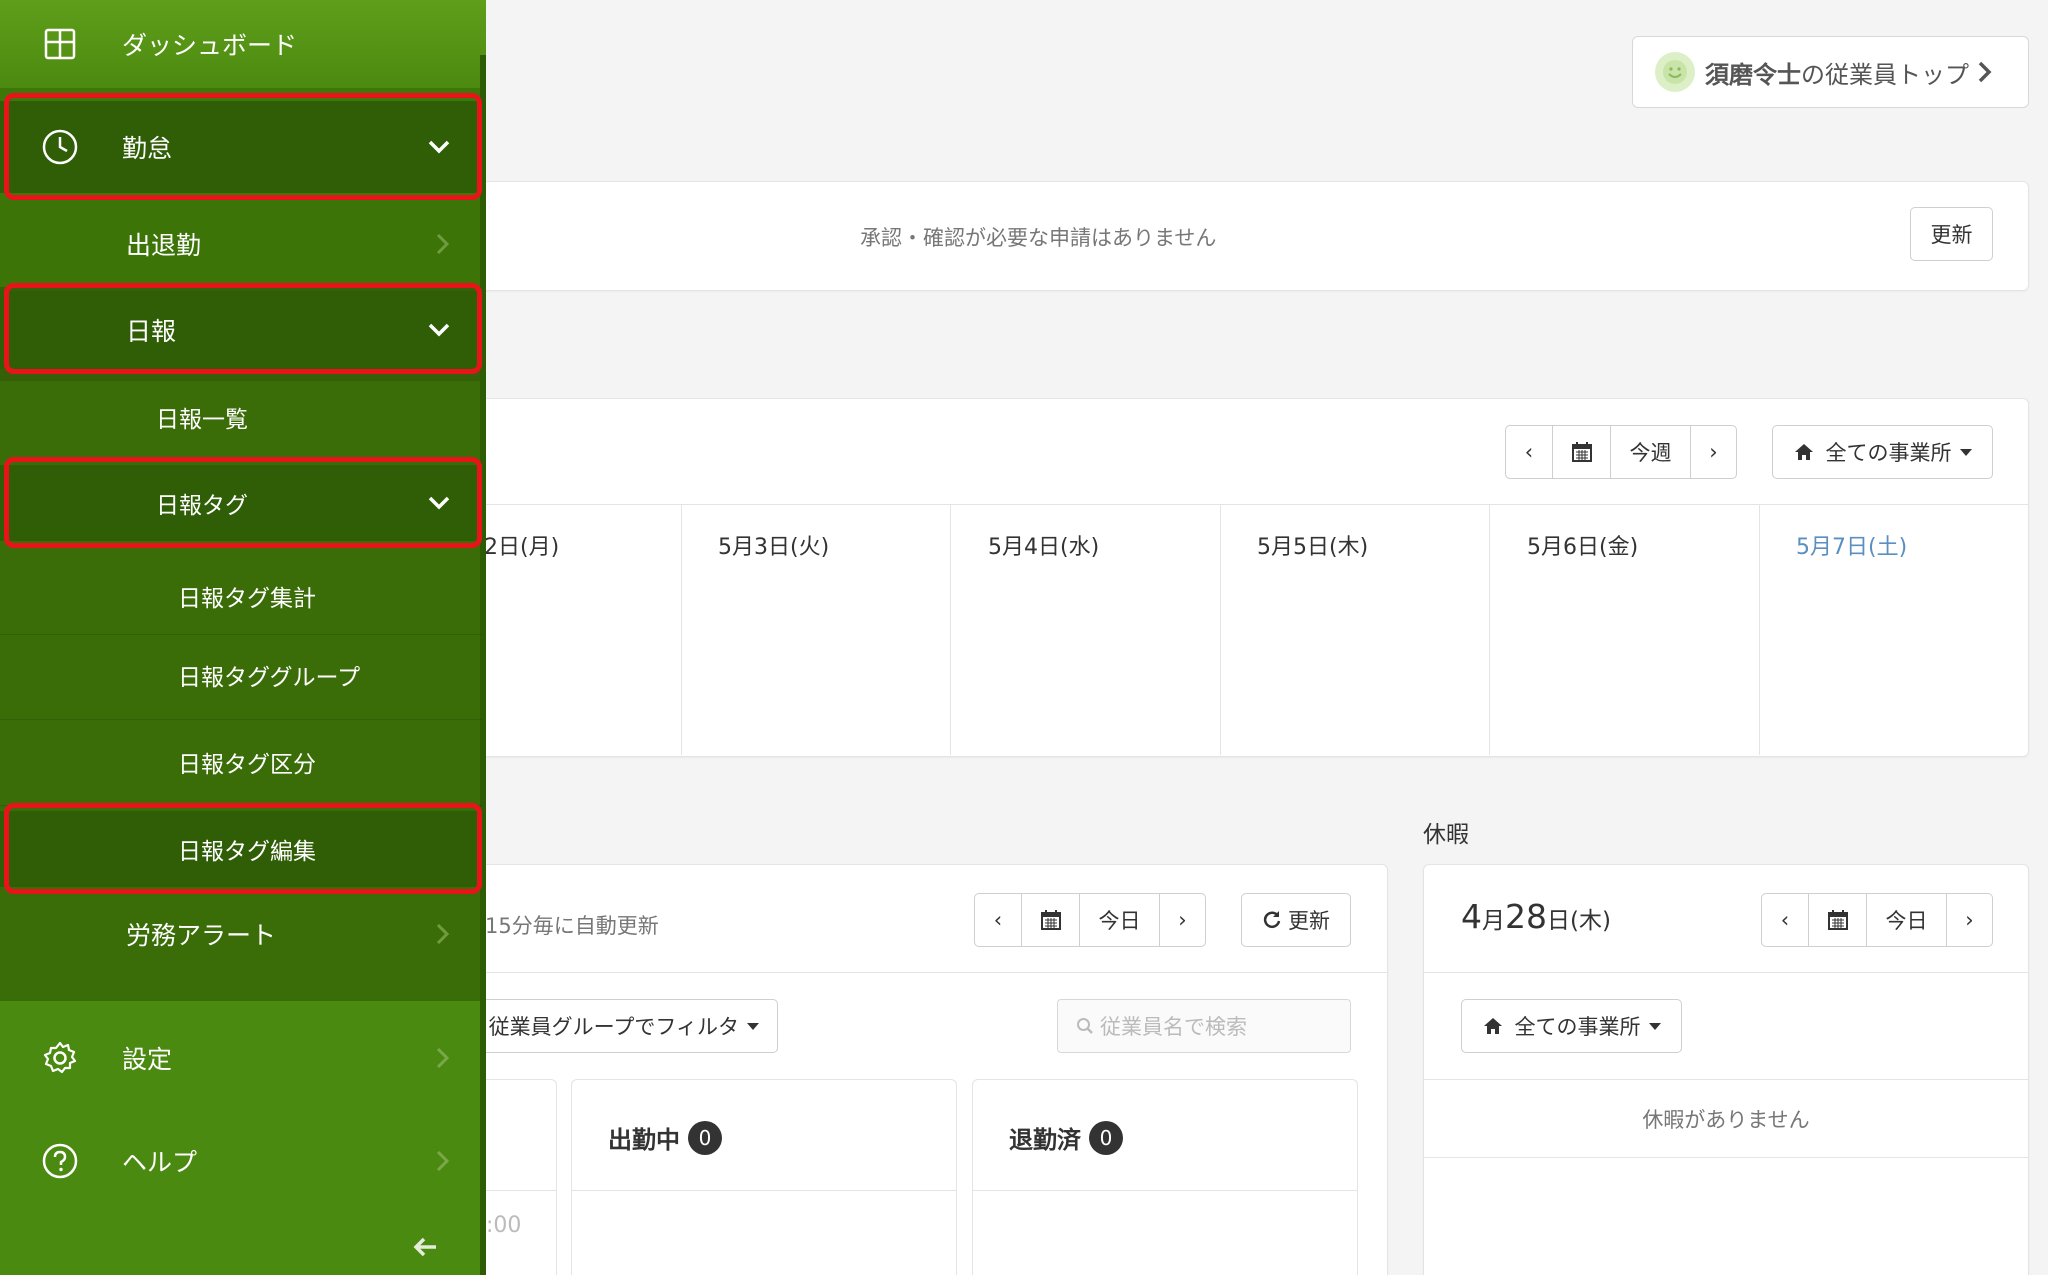 The width and height of the screenshot is (2048, 1275). What do you see at coordinates (1558, 921) in the screenshot?
I see `vacation-date-day-suffix: 日` at bounding box center [1558, 921].